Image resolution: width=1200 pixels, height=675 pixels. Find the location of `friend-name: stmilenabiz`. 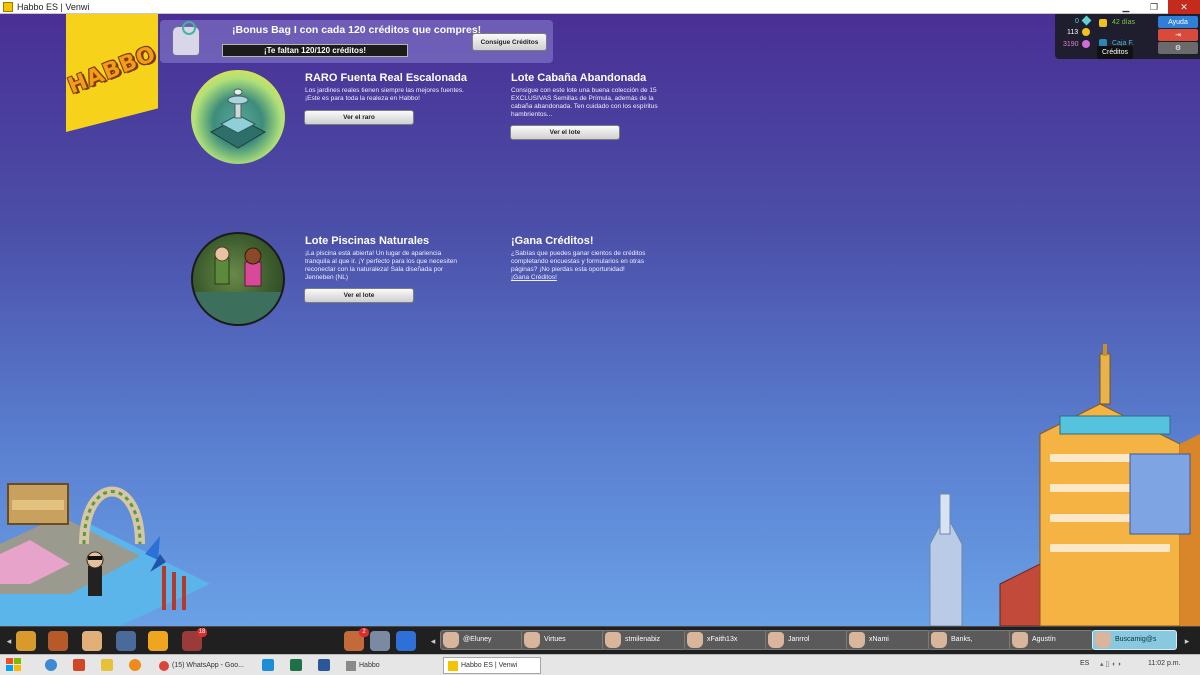

friend-name: stmilenabiz is located at coordinates (643, 639).